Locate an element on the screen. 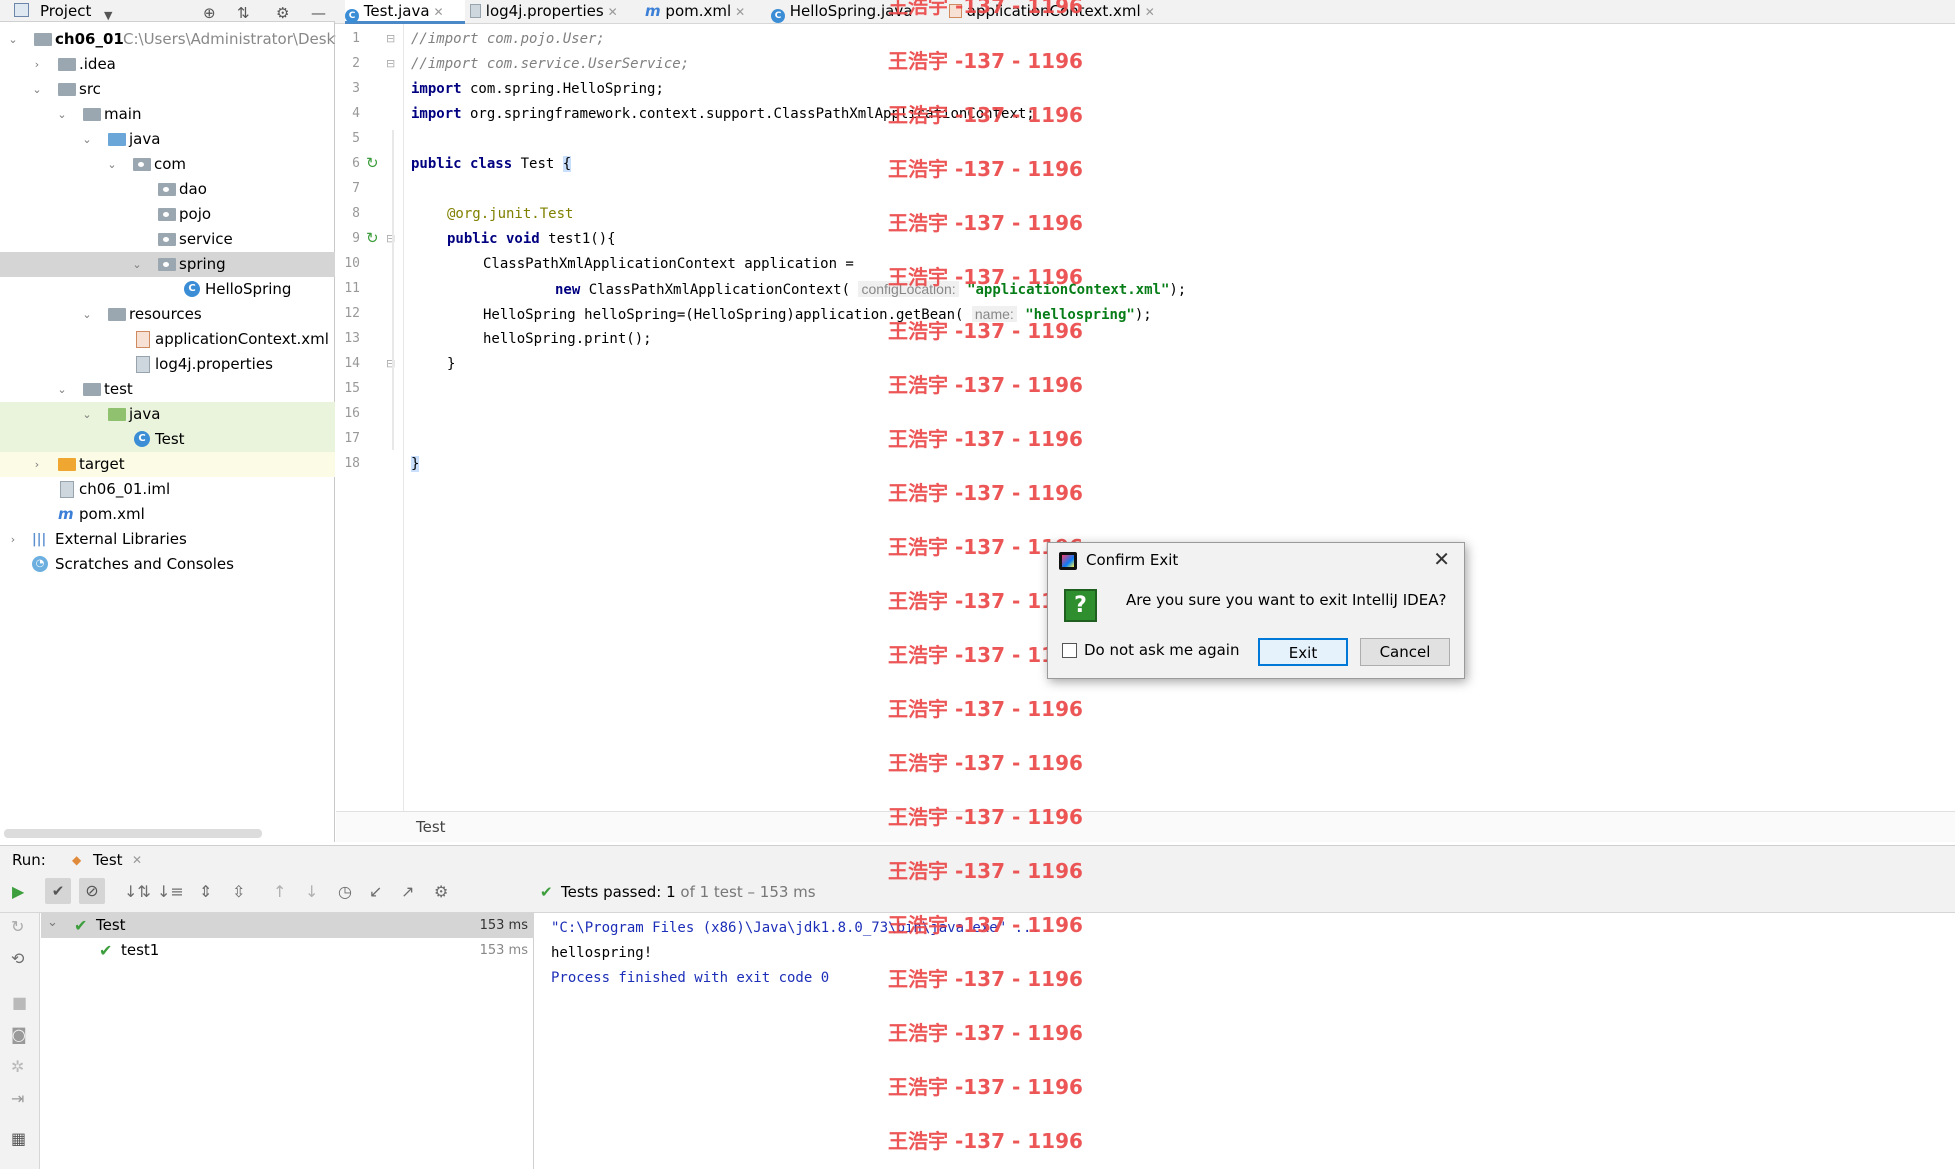 The width and height of the screenshot is (1955, 1169). tree-item-hellospring: C HelloSpring is located at coordinates (167, 289).